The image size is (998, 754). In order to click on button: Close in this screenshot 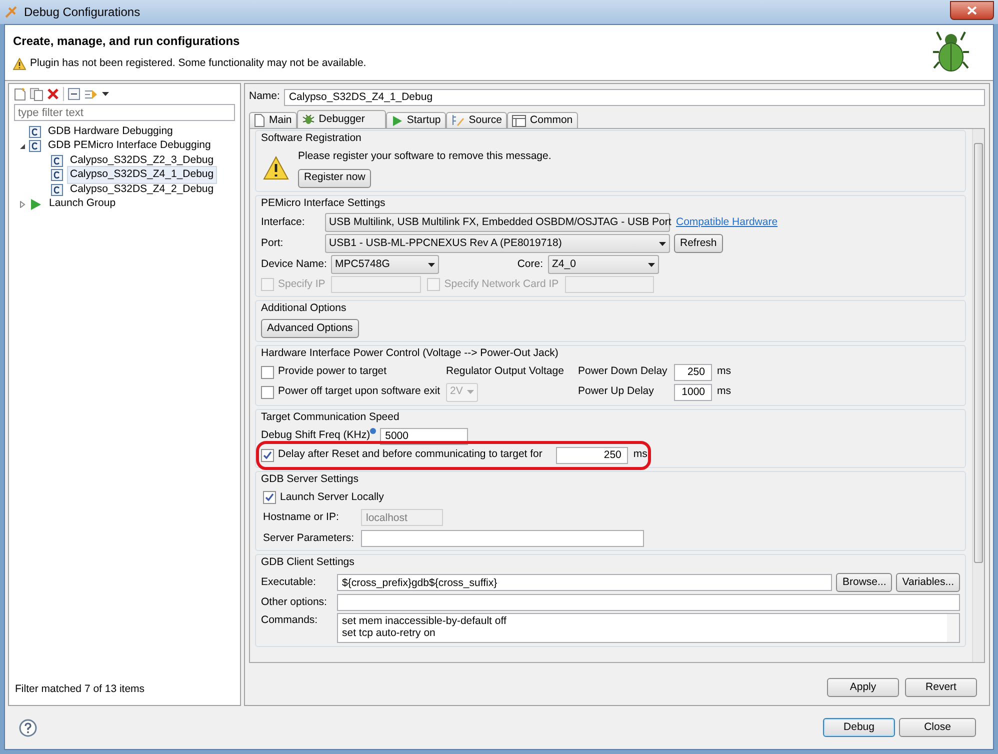, I will do `click(937, 727)`.